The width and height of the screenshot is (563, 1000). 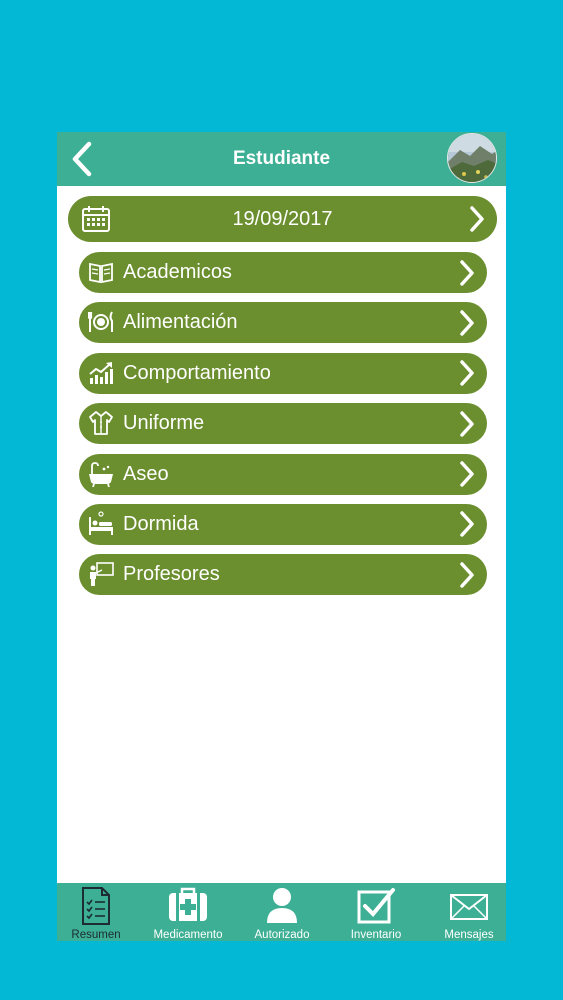 What do you see at coordinates (180, 322) in the screenshot?
I see `menu-item-label: Alimentación` at bounding box center [180, 322].